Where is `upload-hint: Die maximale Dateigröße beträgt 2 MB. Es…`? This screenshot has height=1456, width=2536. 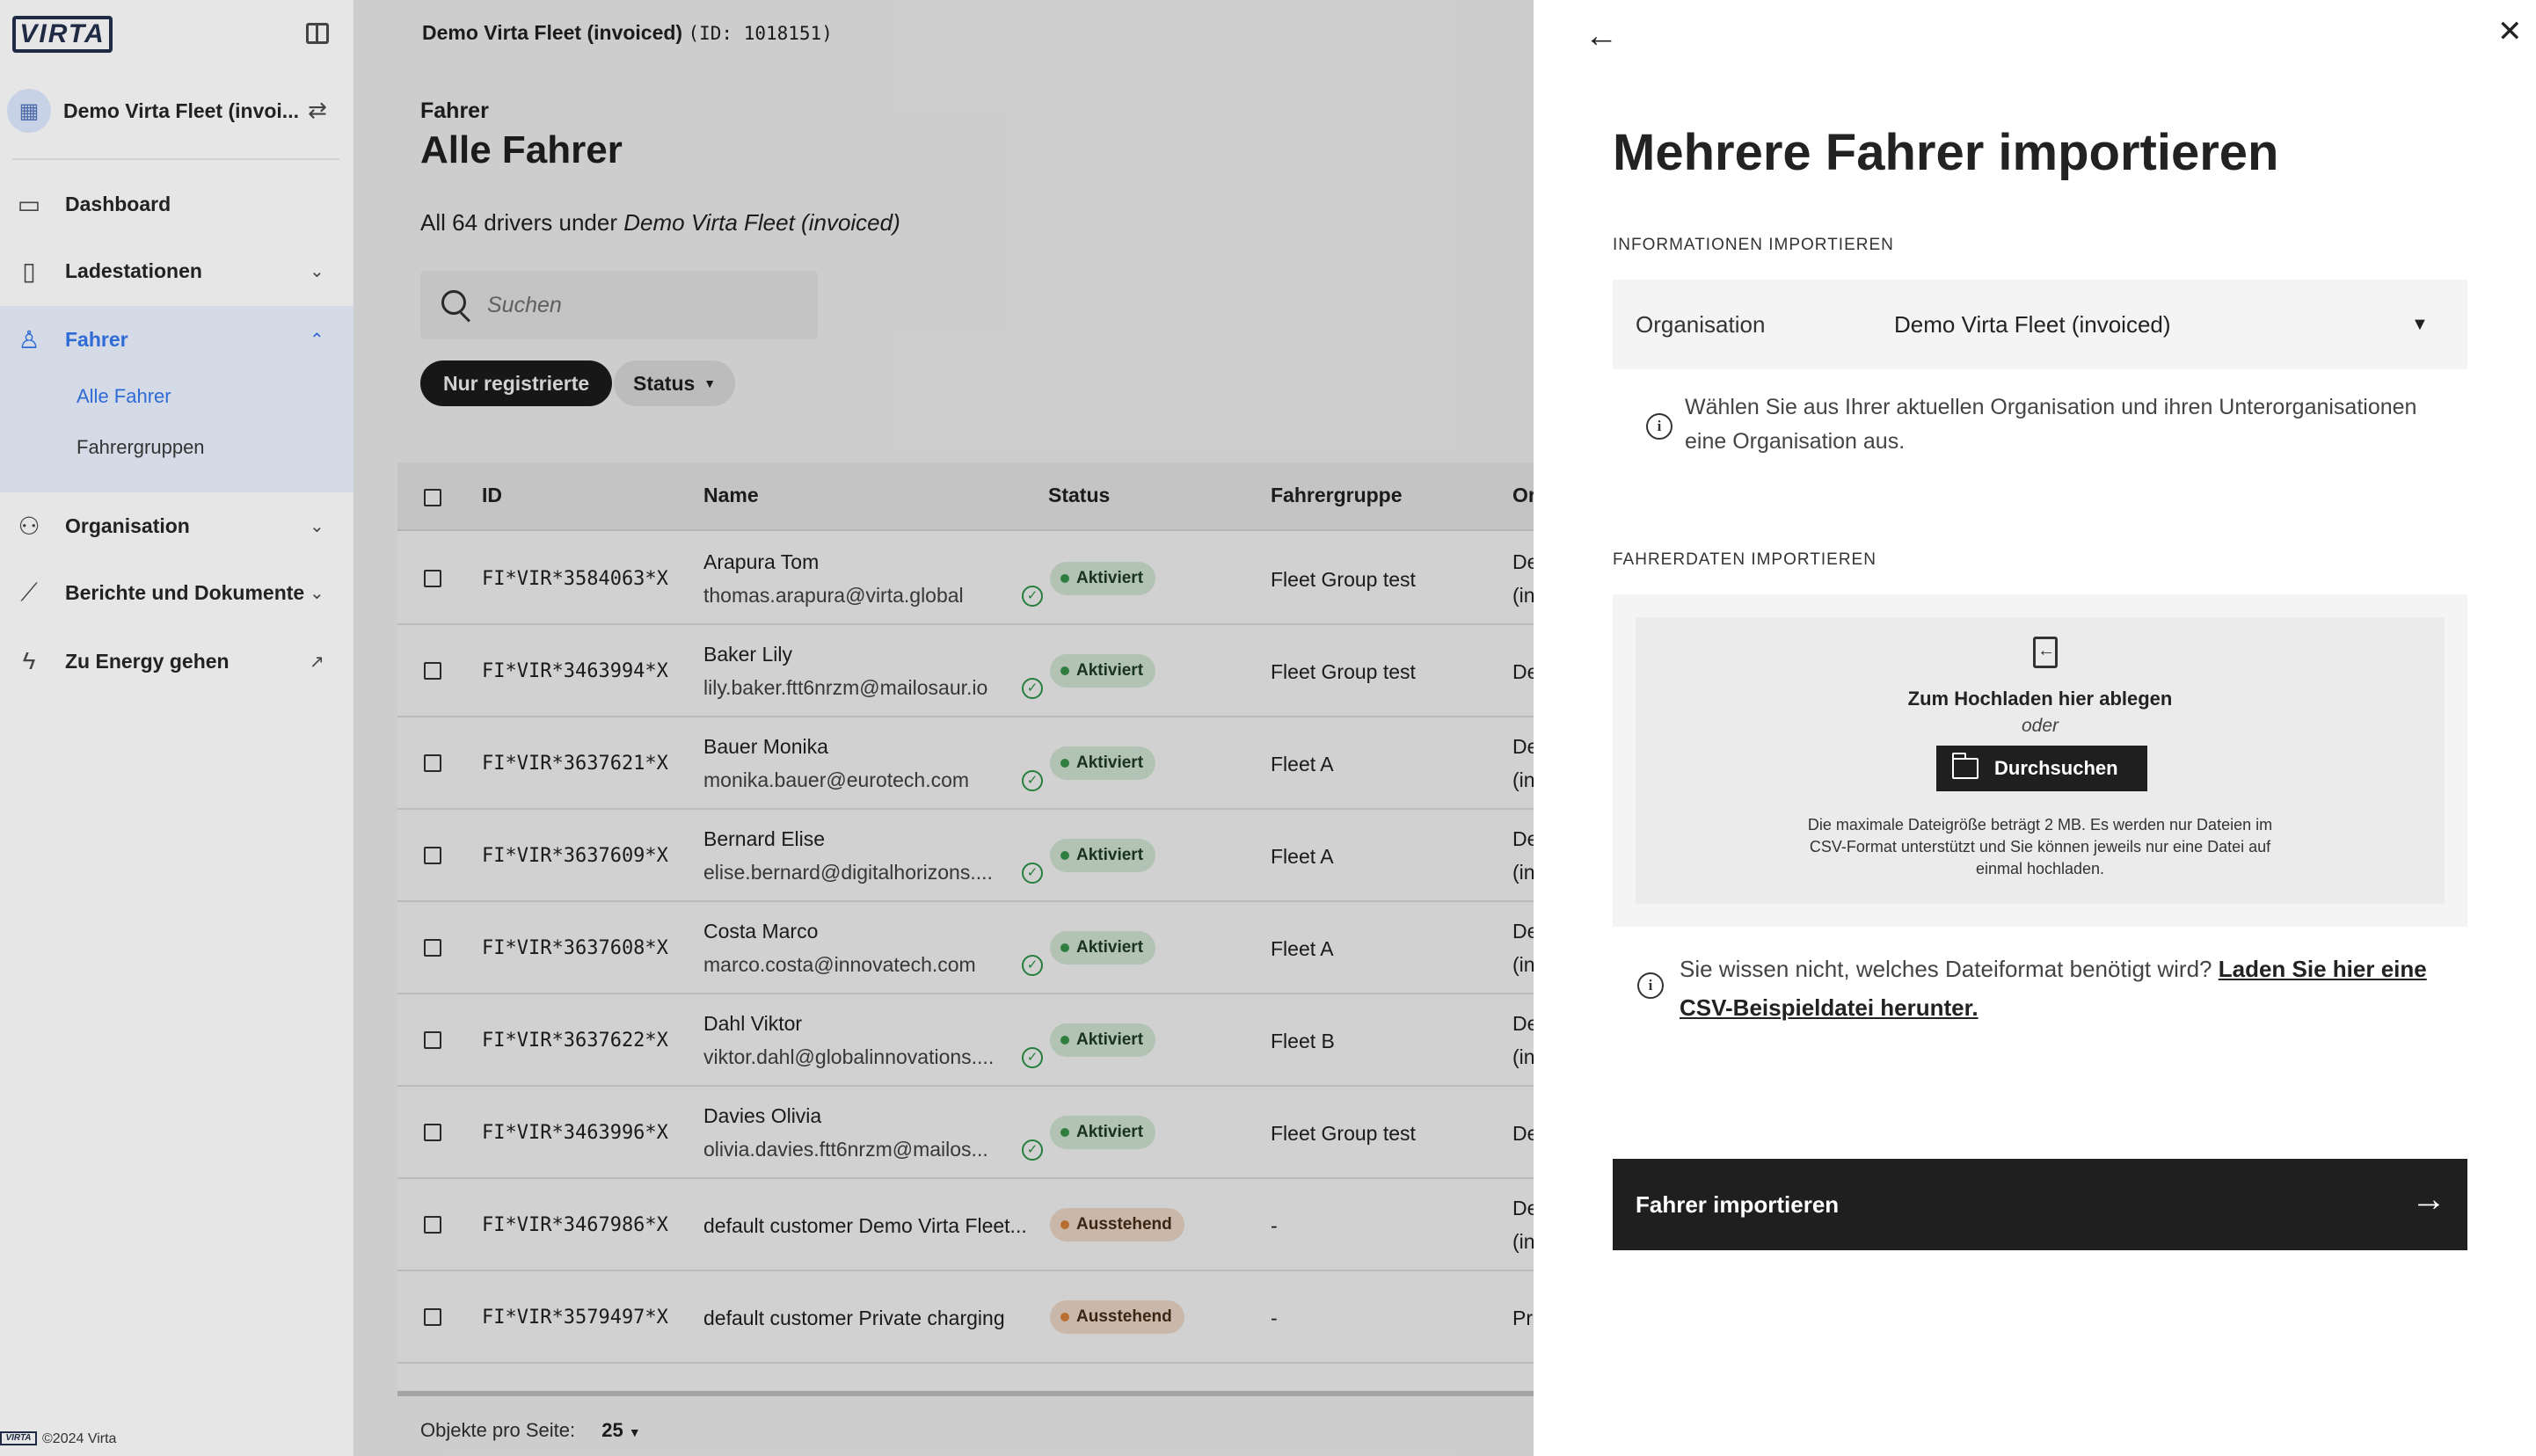
upload-hint: Die maximale Dateigröße beträgt 2 MB. Es… is located at coordinates (2040, 846).